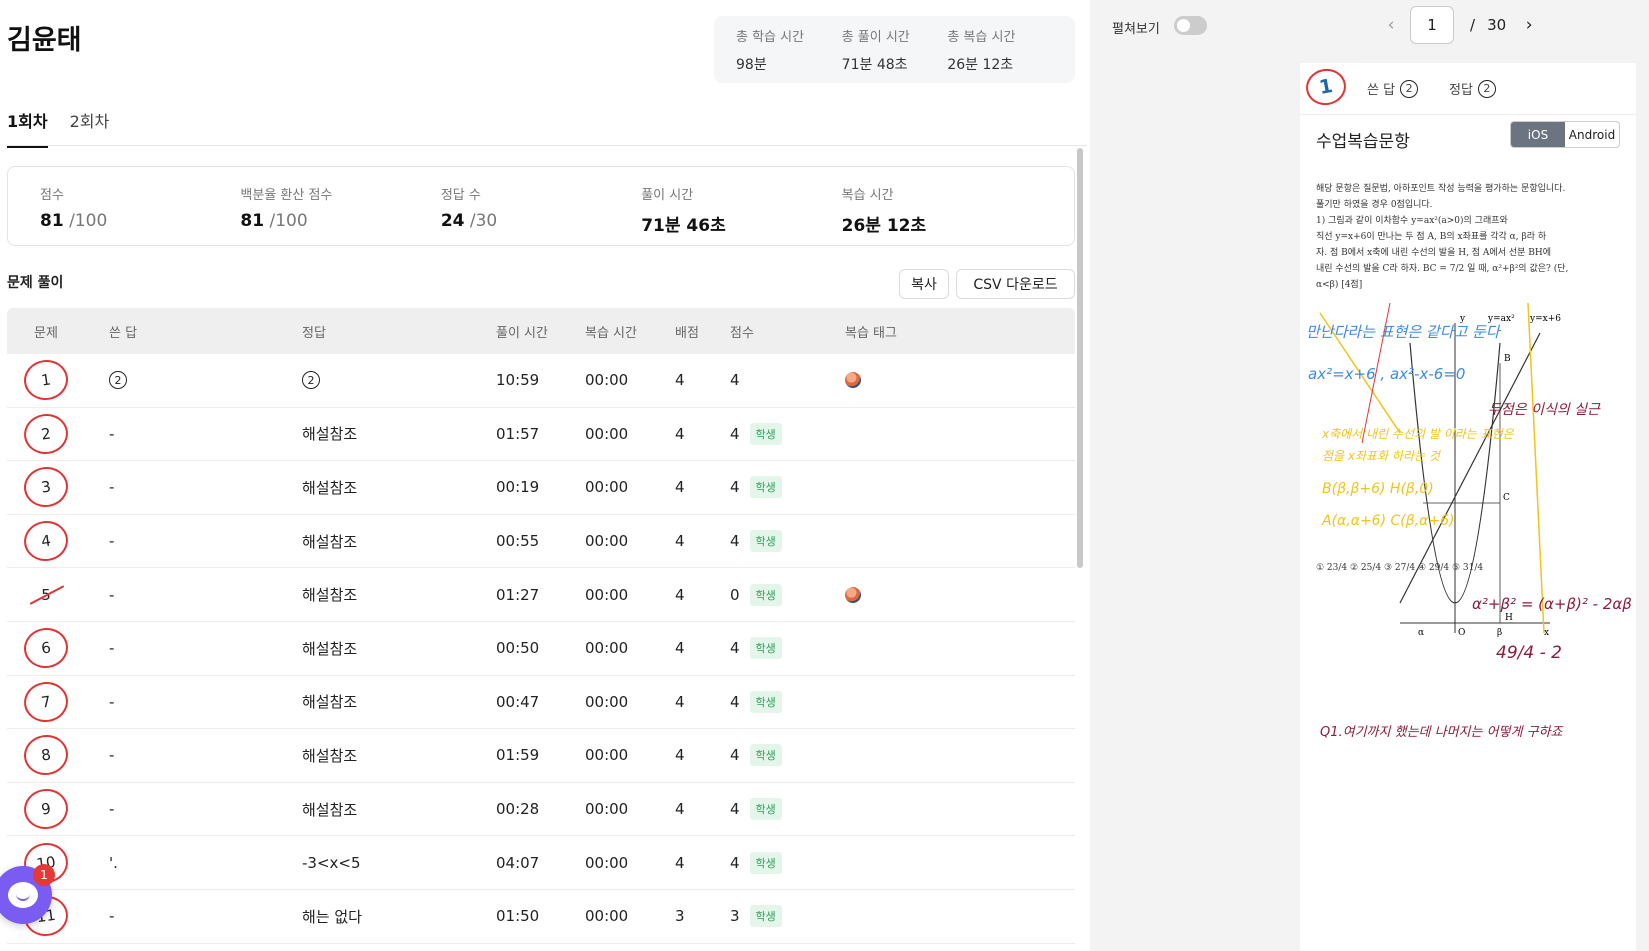 The width and height of the screenshot is (1649, 951). What do you see at coordinates (522, 333) in the screenshot?
I see `header-time: 풀이 시간` at bounding box center [522, 333].